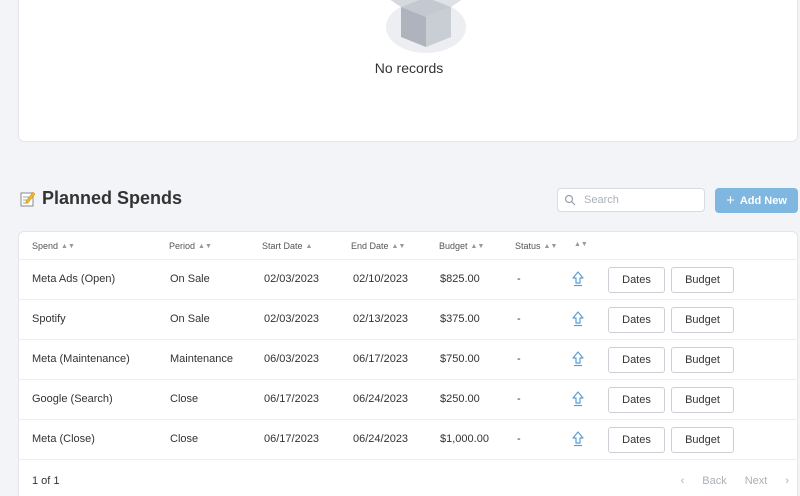  Describe the element at coordinates (112, 198) in the screenshot. I see `section-title-label: Planned Spends` at that location.